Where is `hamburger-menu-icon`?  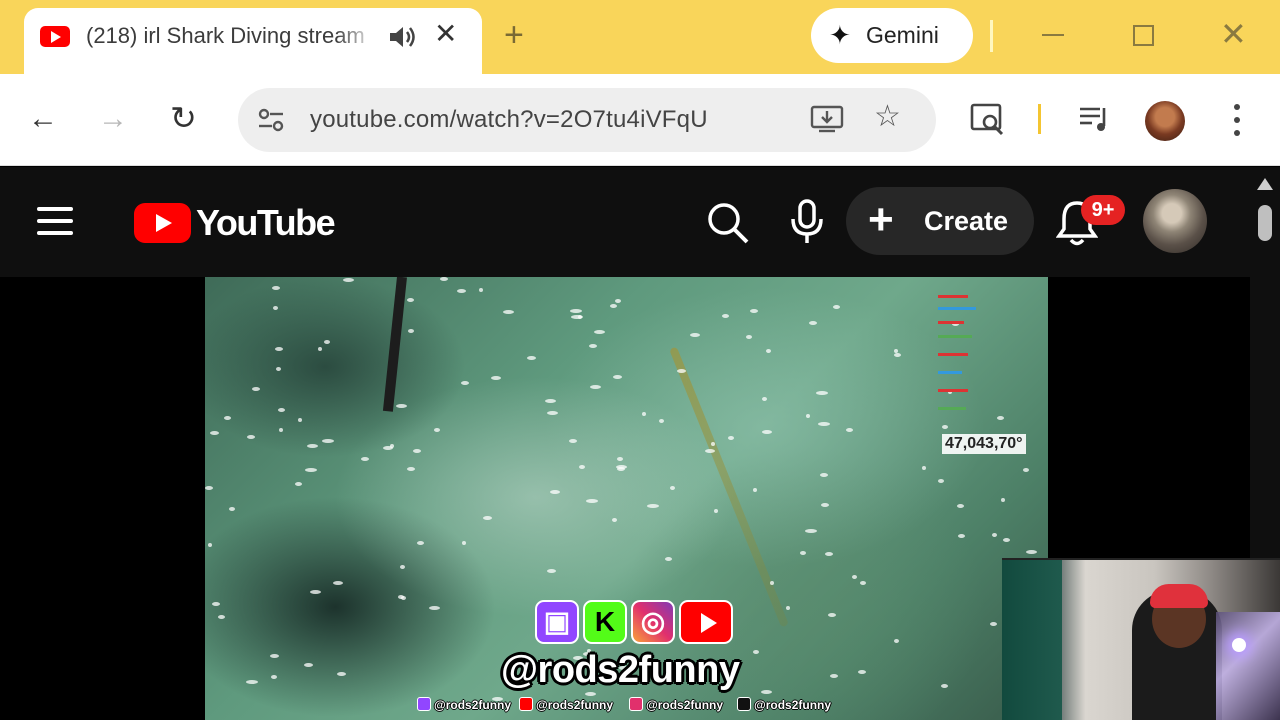
hamburger-menu-icon is located at coordinates (55, 222).